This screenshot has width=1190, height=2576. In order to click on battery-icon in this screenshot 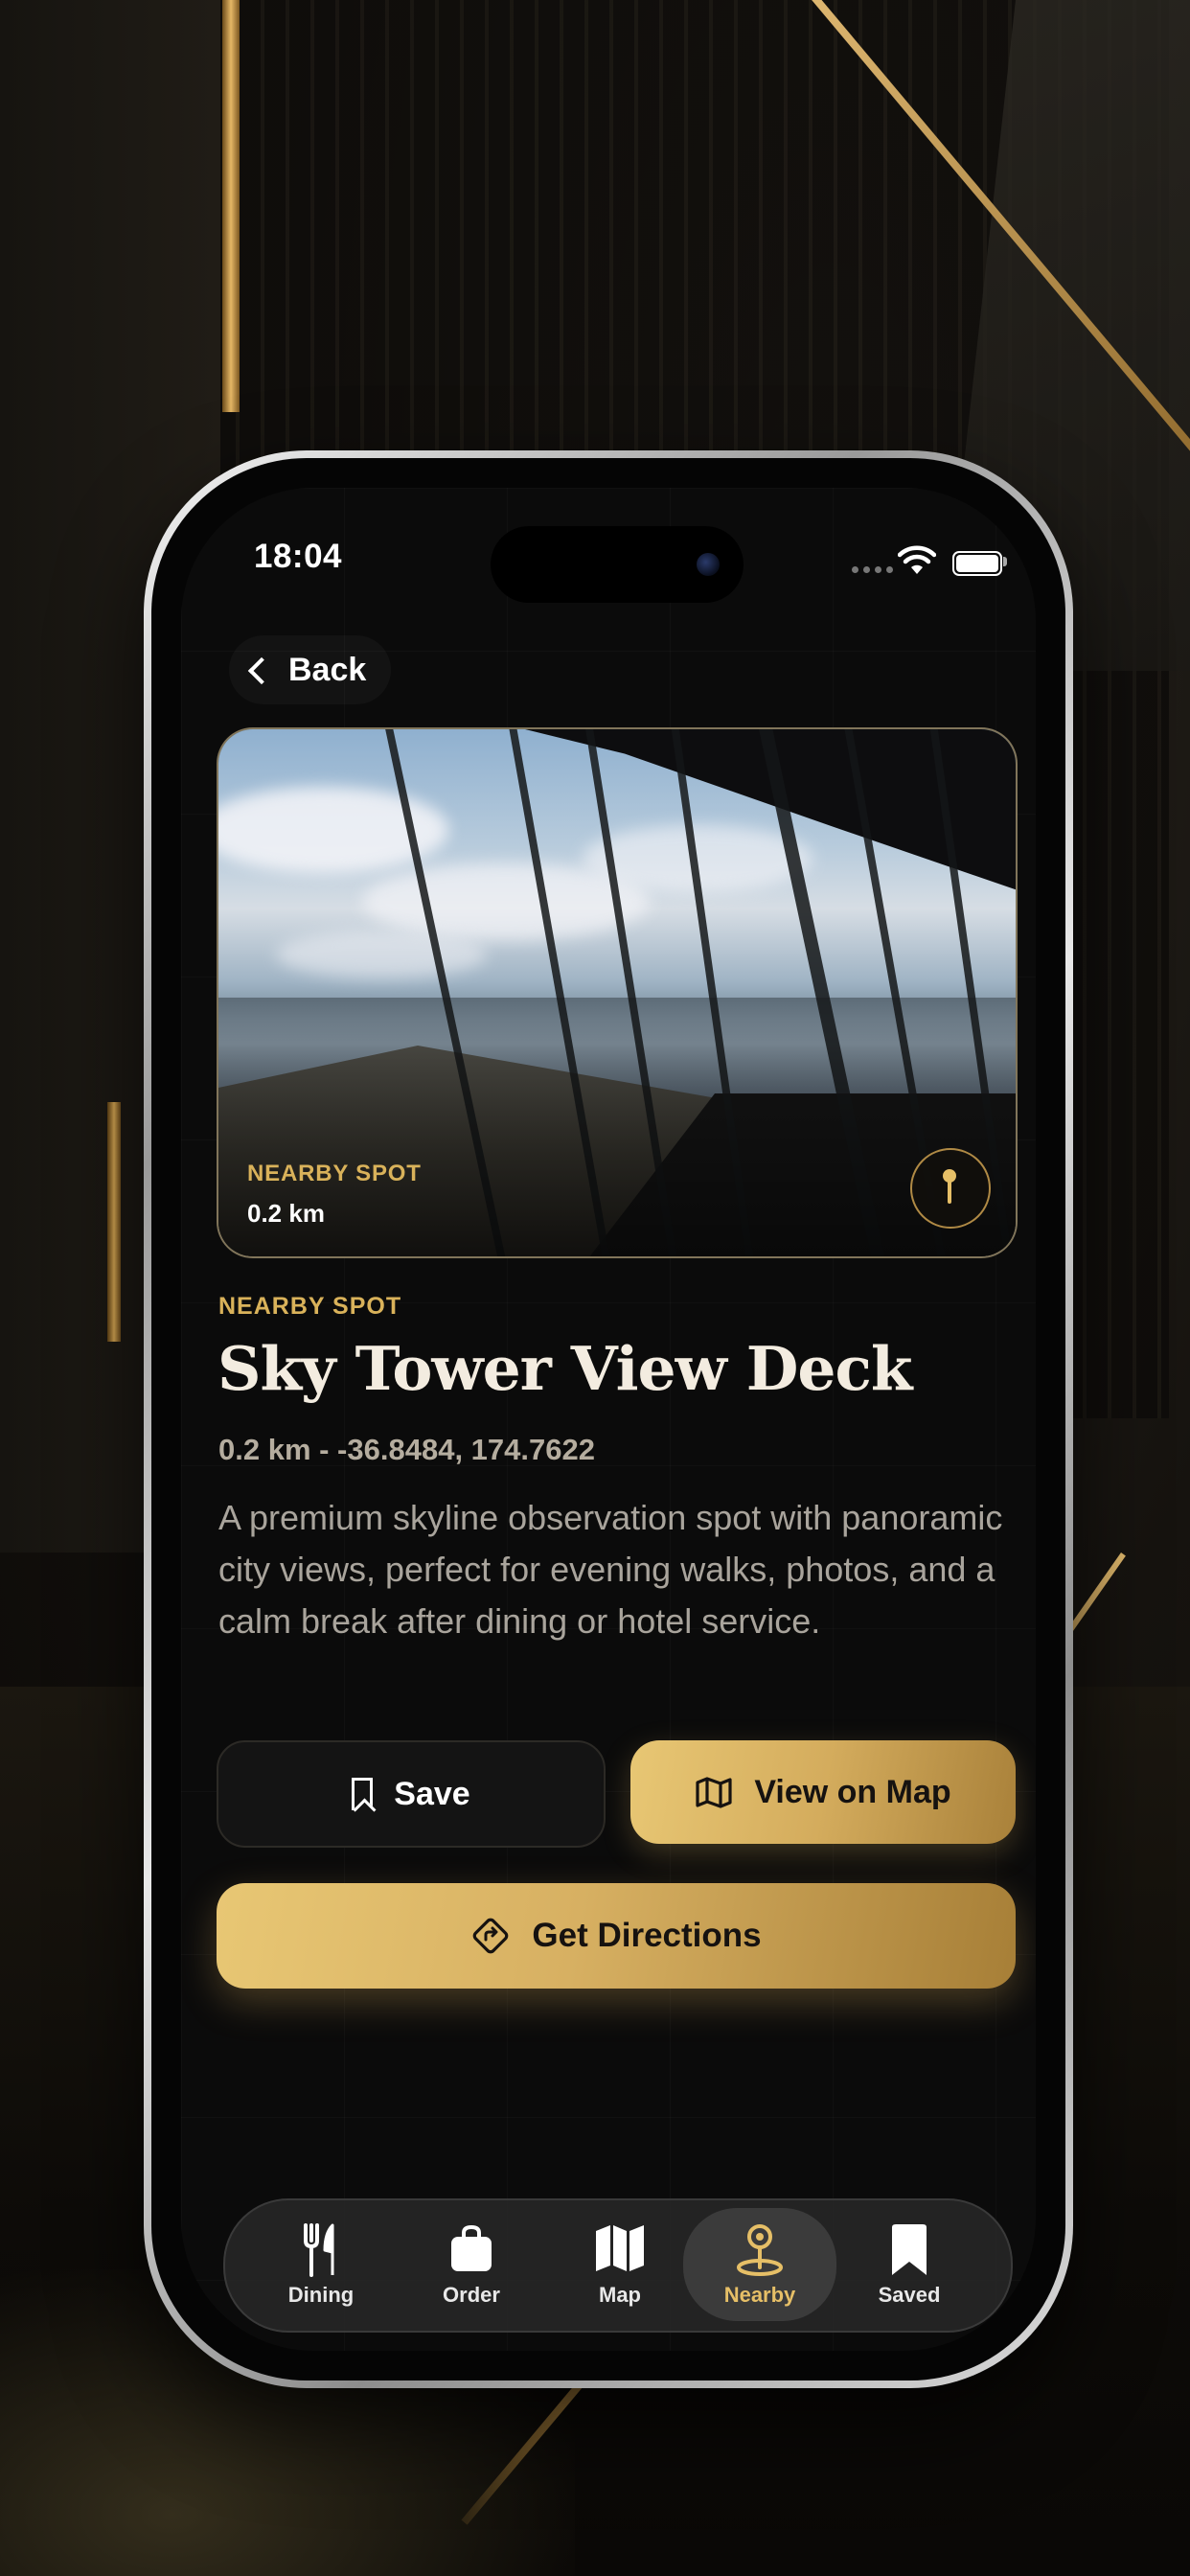, I will do `click(977, 563)`.